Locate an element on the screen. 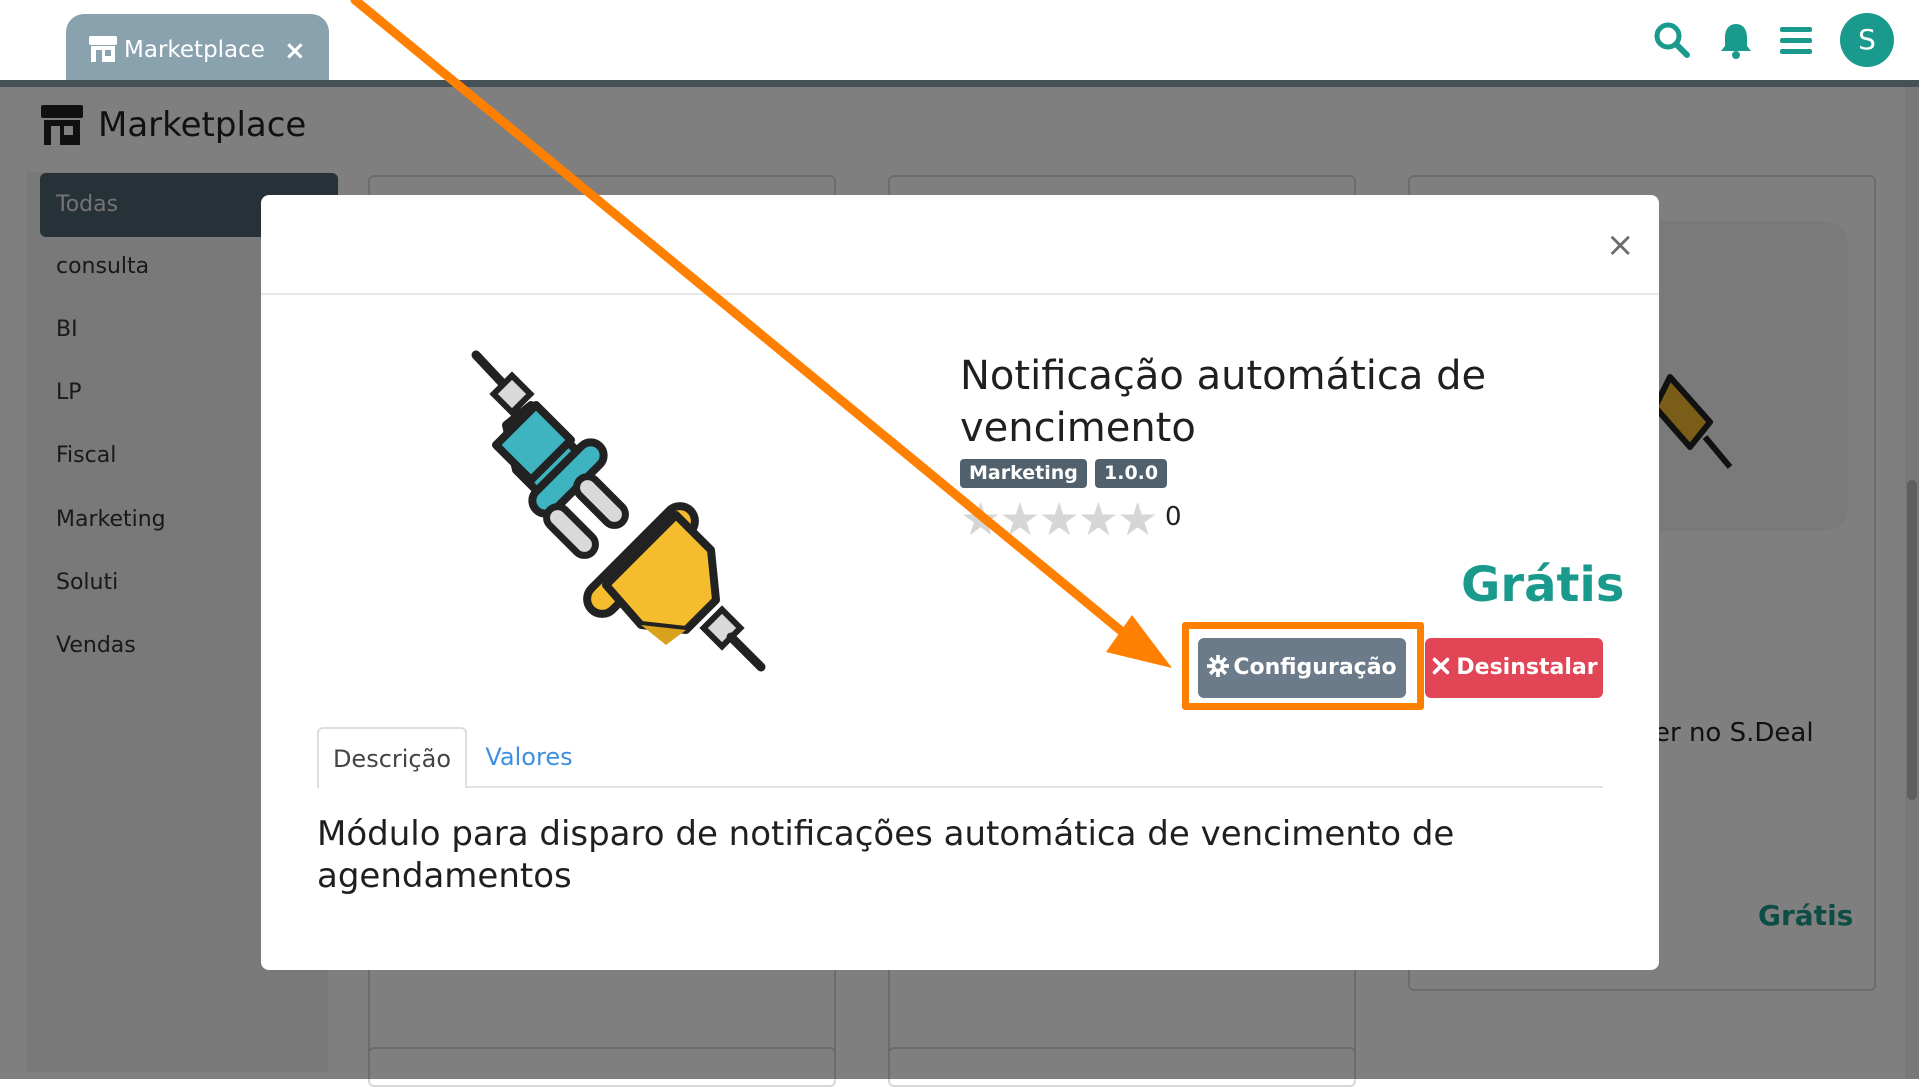 The height and width of the screenshot is (1087, 1919). tab-marketplace: Marketplace × is located at coordinates (197, 50).